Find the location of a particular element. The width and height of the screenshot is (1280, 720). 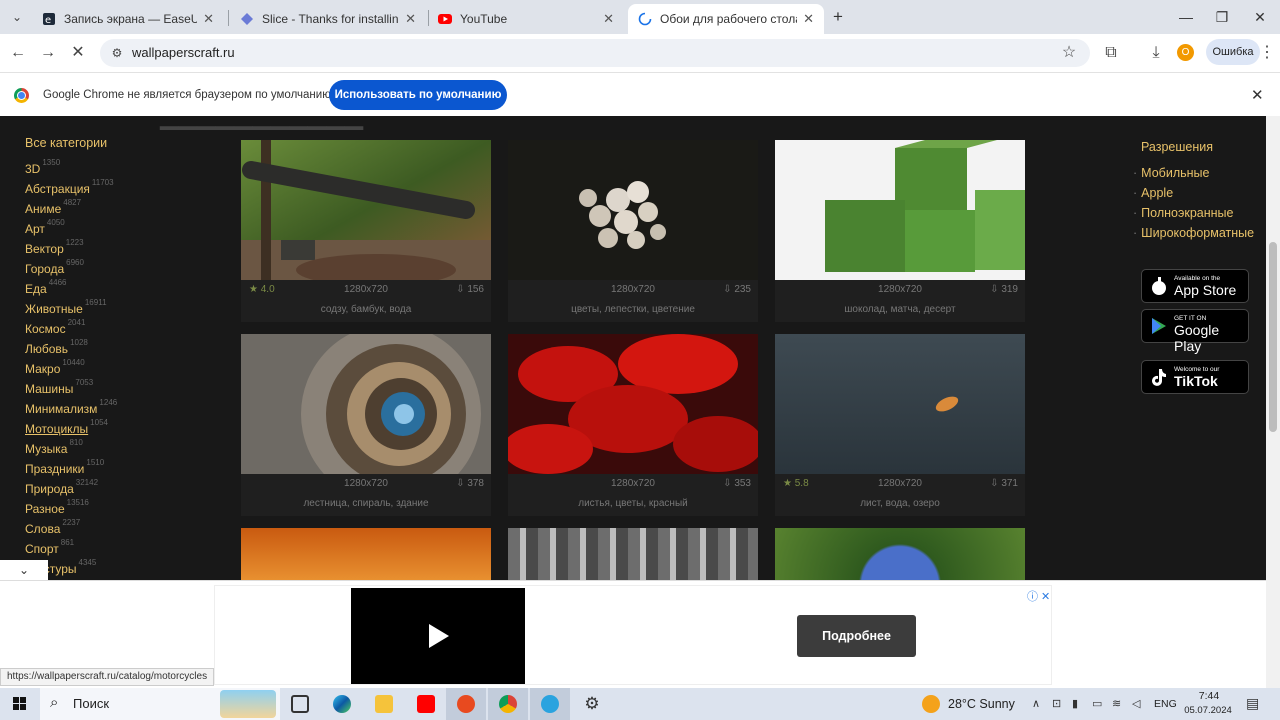

new-tab-button: + is located at coordinates (838, 17).